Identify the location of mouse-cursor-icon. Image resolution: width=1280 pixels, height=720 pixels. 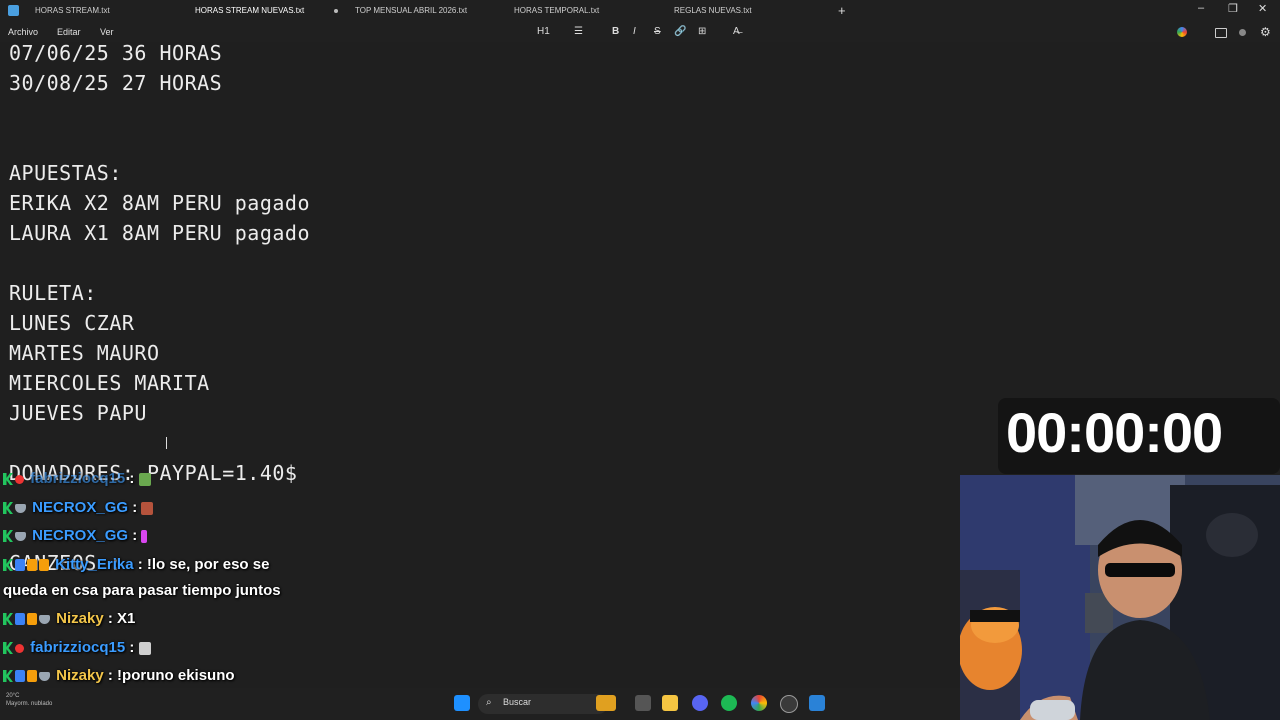
(166, 443).